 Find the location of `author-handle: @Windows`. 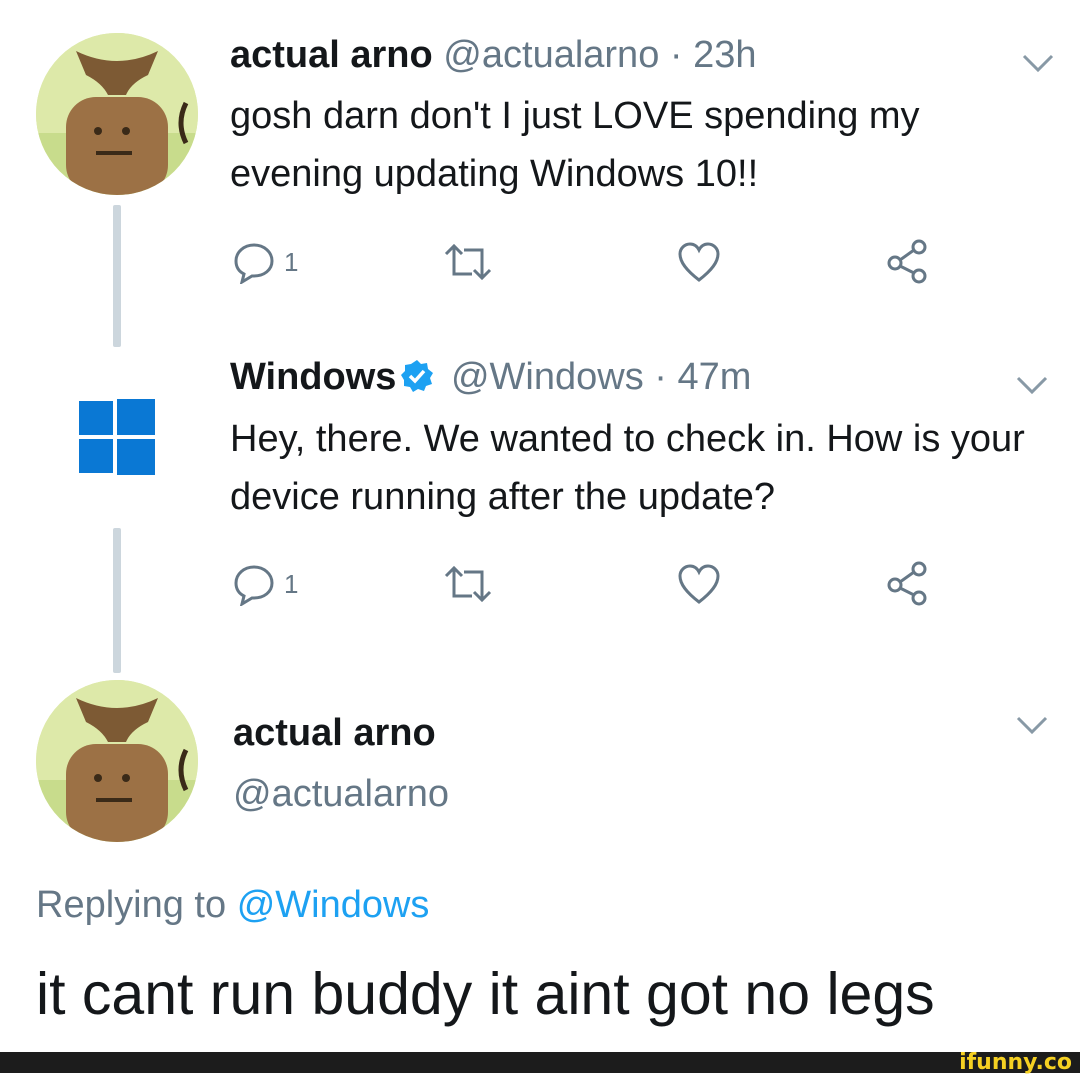

author-handle: @Windows is located at coordinates (547, 377).